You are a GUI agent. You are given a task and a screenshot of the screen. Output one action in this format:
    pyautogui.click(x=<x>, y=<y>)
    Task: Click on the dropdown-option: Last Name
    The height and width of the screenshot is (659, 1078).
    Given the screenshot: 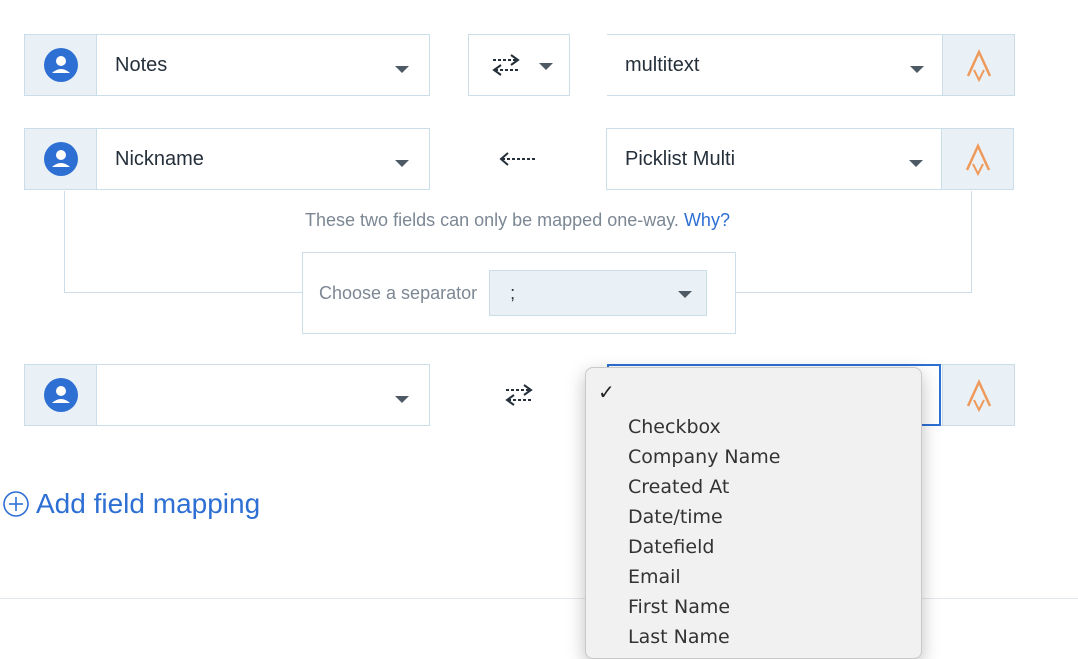 What is the action you would take?
    pyautogui.click(x=704, y=640)
    